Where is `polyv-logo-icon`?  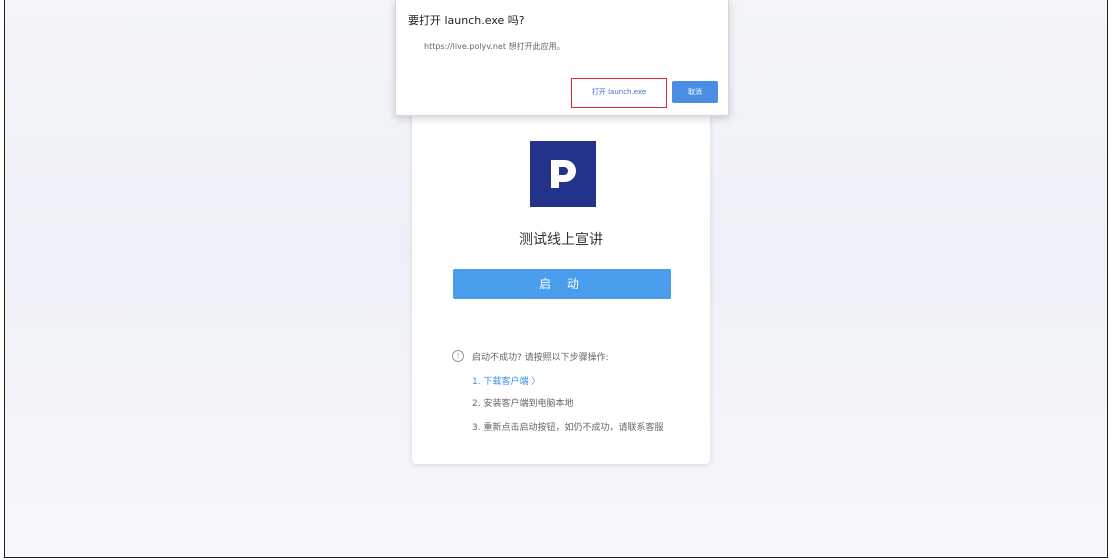
polyv-logo-icon is located at coordinates (563, 174).